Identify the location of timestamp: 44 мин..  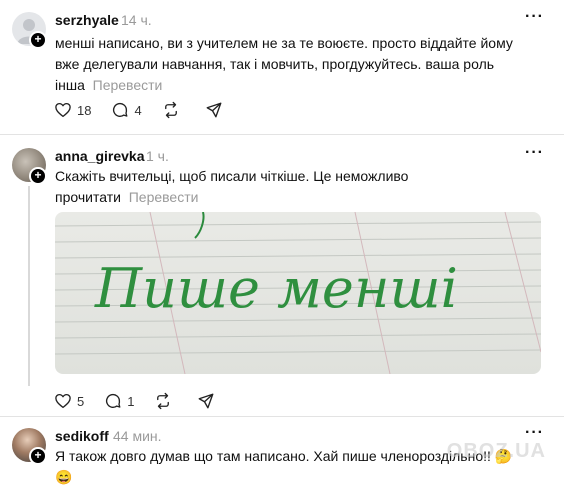
(137, 436).